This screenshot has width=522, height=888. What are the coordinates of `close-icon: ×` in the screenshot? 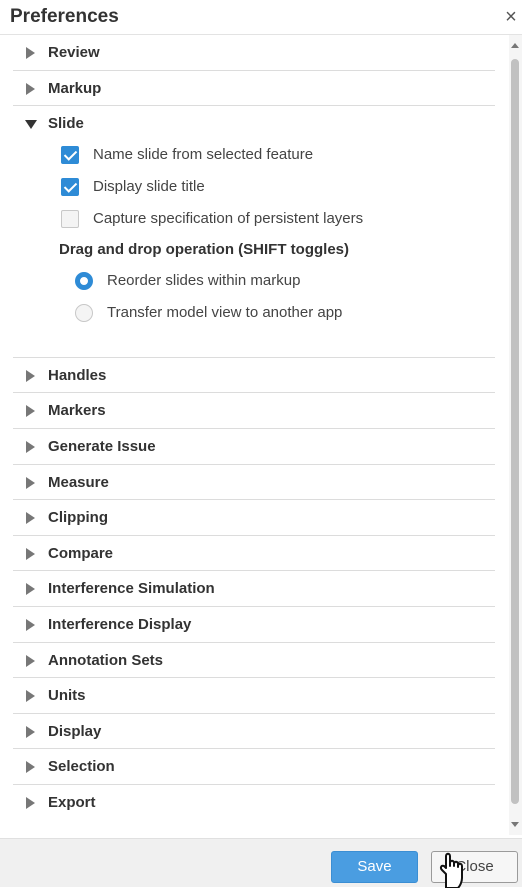 It's located at (511, 17).